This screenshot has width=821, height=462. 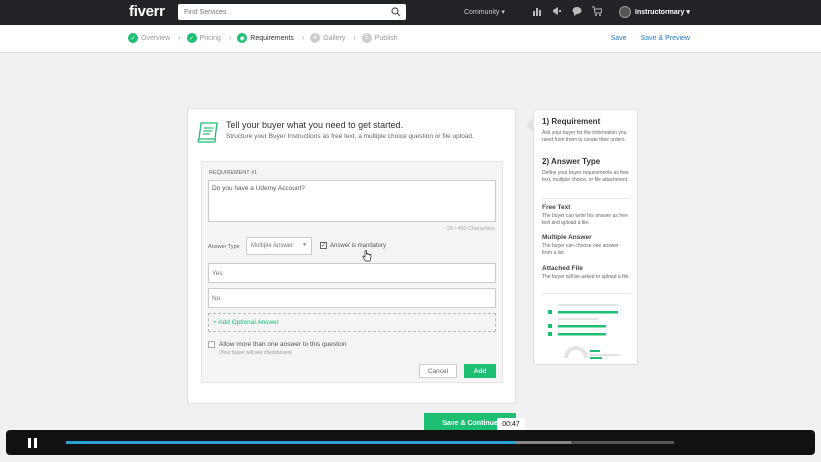 I want to click on top-nav-bar: fiverr Community ▾ Instructormary ▾, so click(x=410, y=12).